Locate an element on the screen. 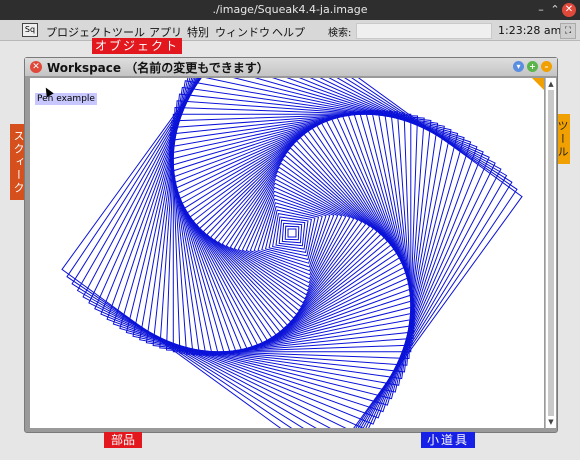  pen-stroke-square is located at coordinates (292, 233).